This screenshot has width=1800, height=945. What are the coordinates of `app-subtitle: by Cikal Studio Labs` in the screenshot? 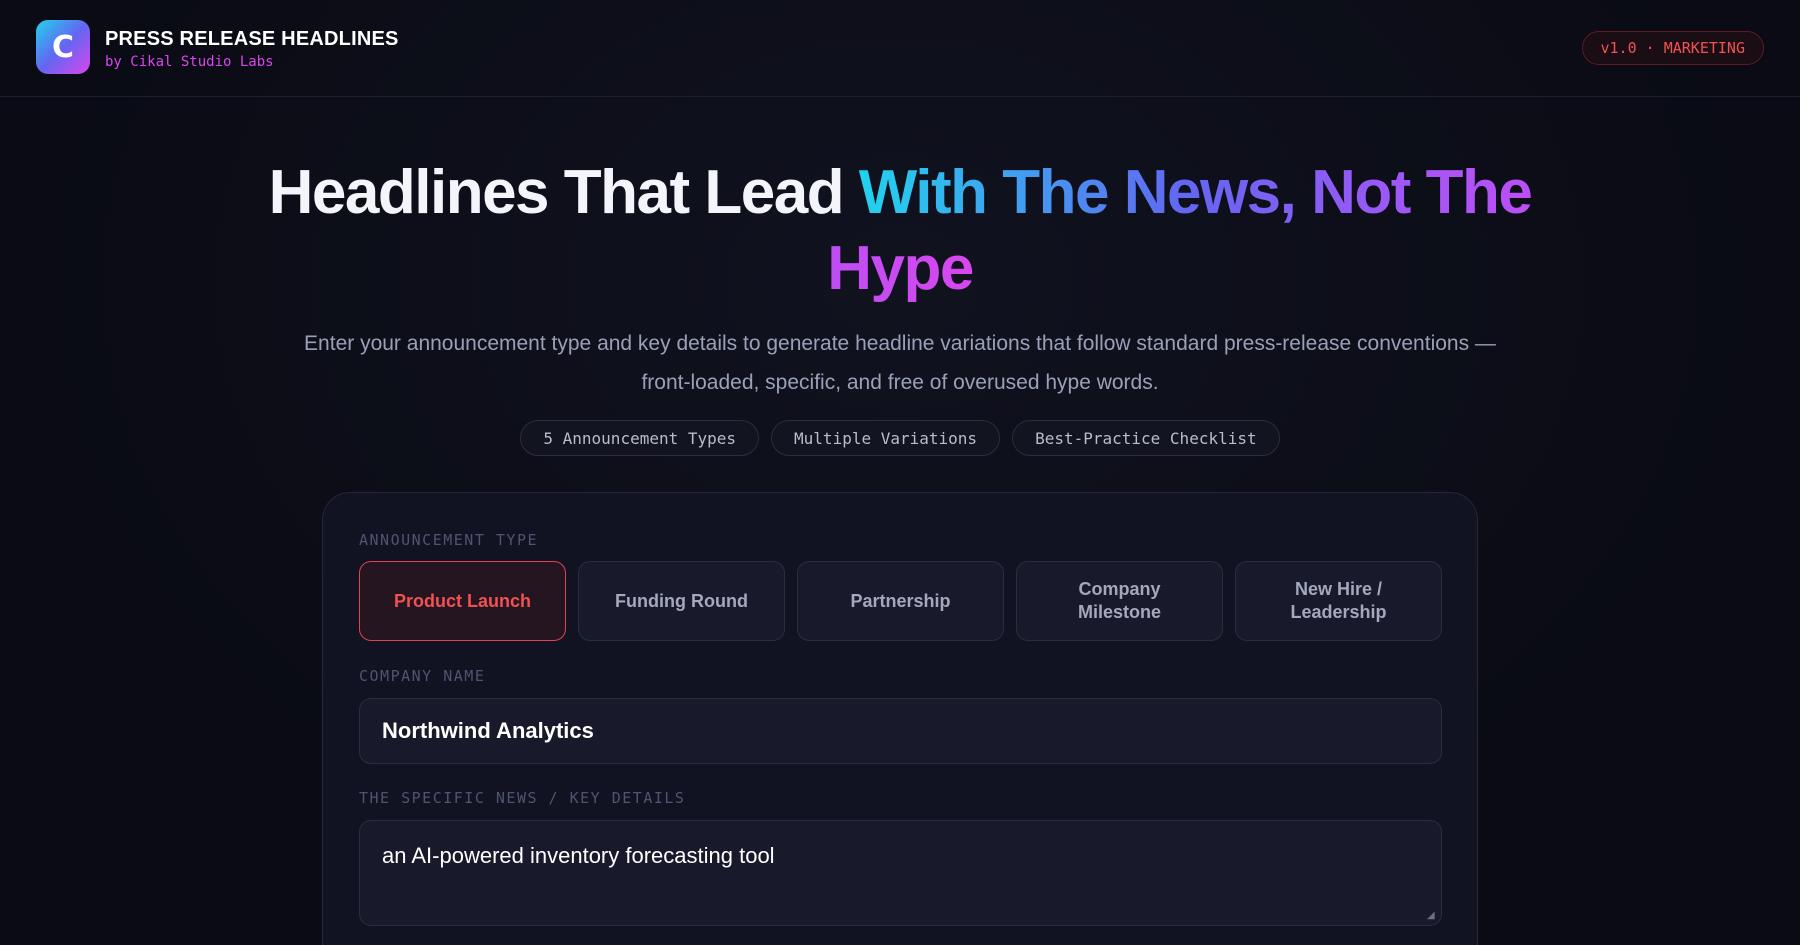 It's located at (189, 62).